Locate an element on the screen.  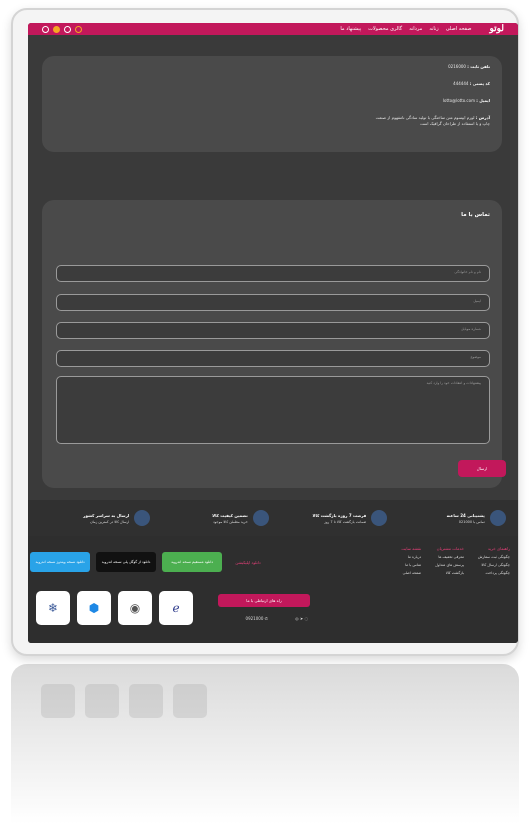
android-direct-button: دانلود مستقیم نسخه اندروید is located at coordinates (192, 562).